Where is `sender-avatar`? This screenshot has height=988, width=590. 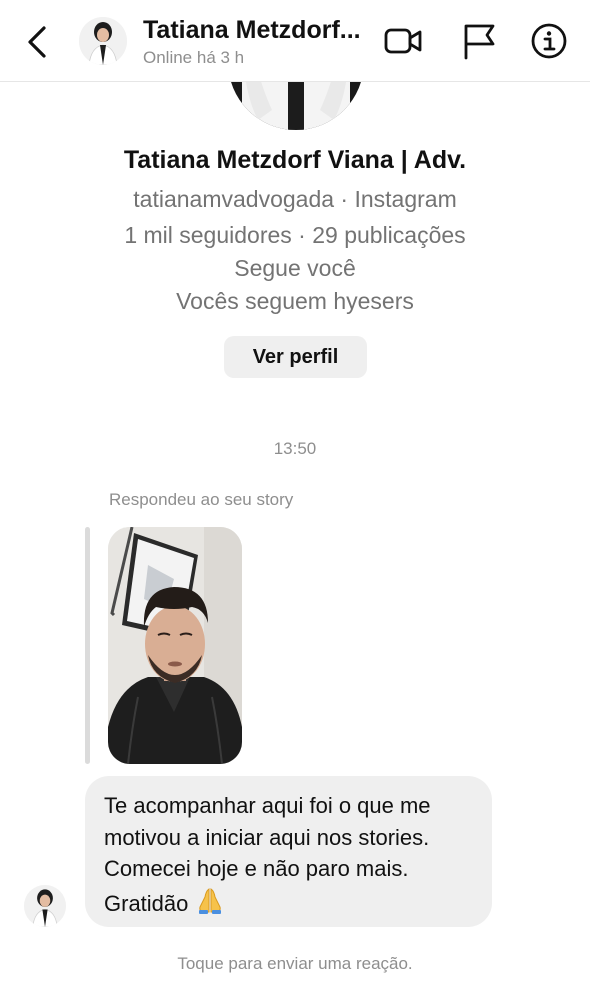
sender-avatar is located at coordinates (45, 906).